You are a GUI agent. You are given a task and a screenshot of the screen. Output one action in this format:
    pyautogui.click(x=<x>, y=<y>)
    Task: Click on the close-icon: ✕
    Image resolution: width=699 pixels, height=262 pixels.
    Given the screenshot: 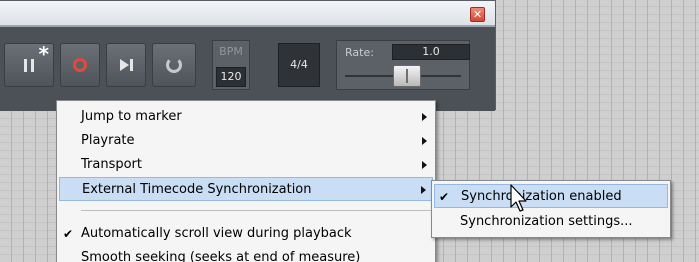 What is the action you would take?
    pyautogui.click(x=477, y=14)
    